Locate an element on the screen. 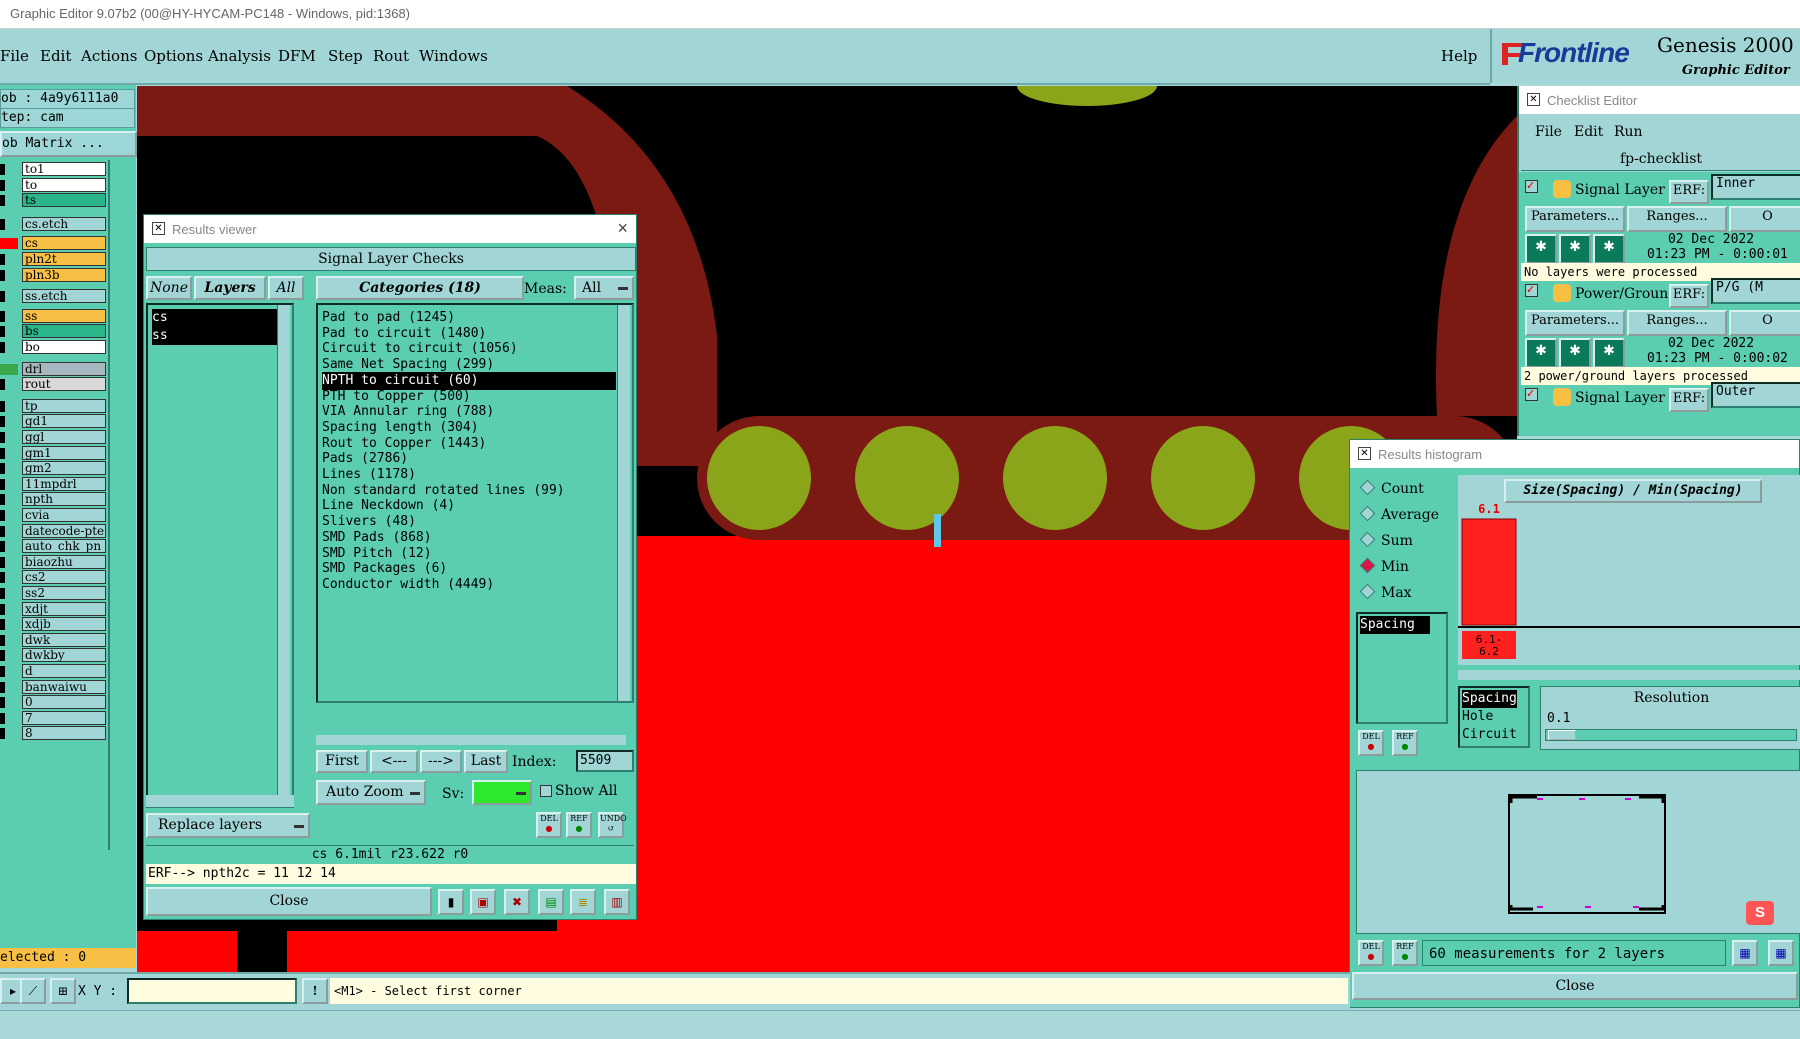  checklist-menu-file: File is located at coordinates (1548, 132).